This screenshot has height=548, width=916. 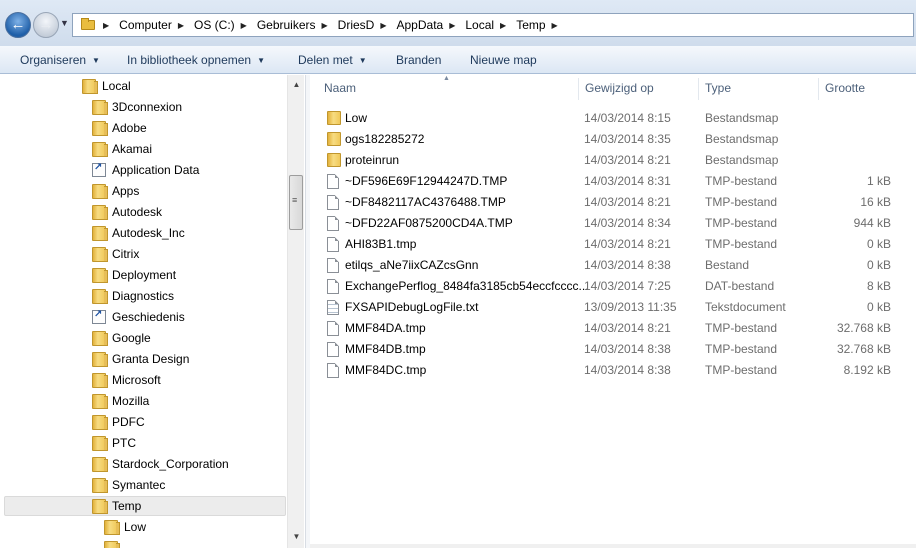 I want to click on nav-item-partial, so click(x=114, y=543).